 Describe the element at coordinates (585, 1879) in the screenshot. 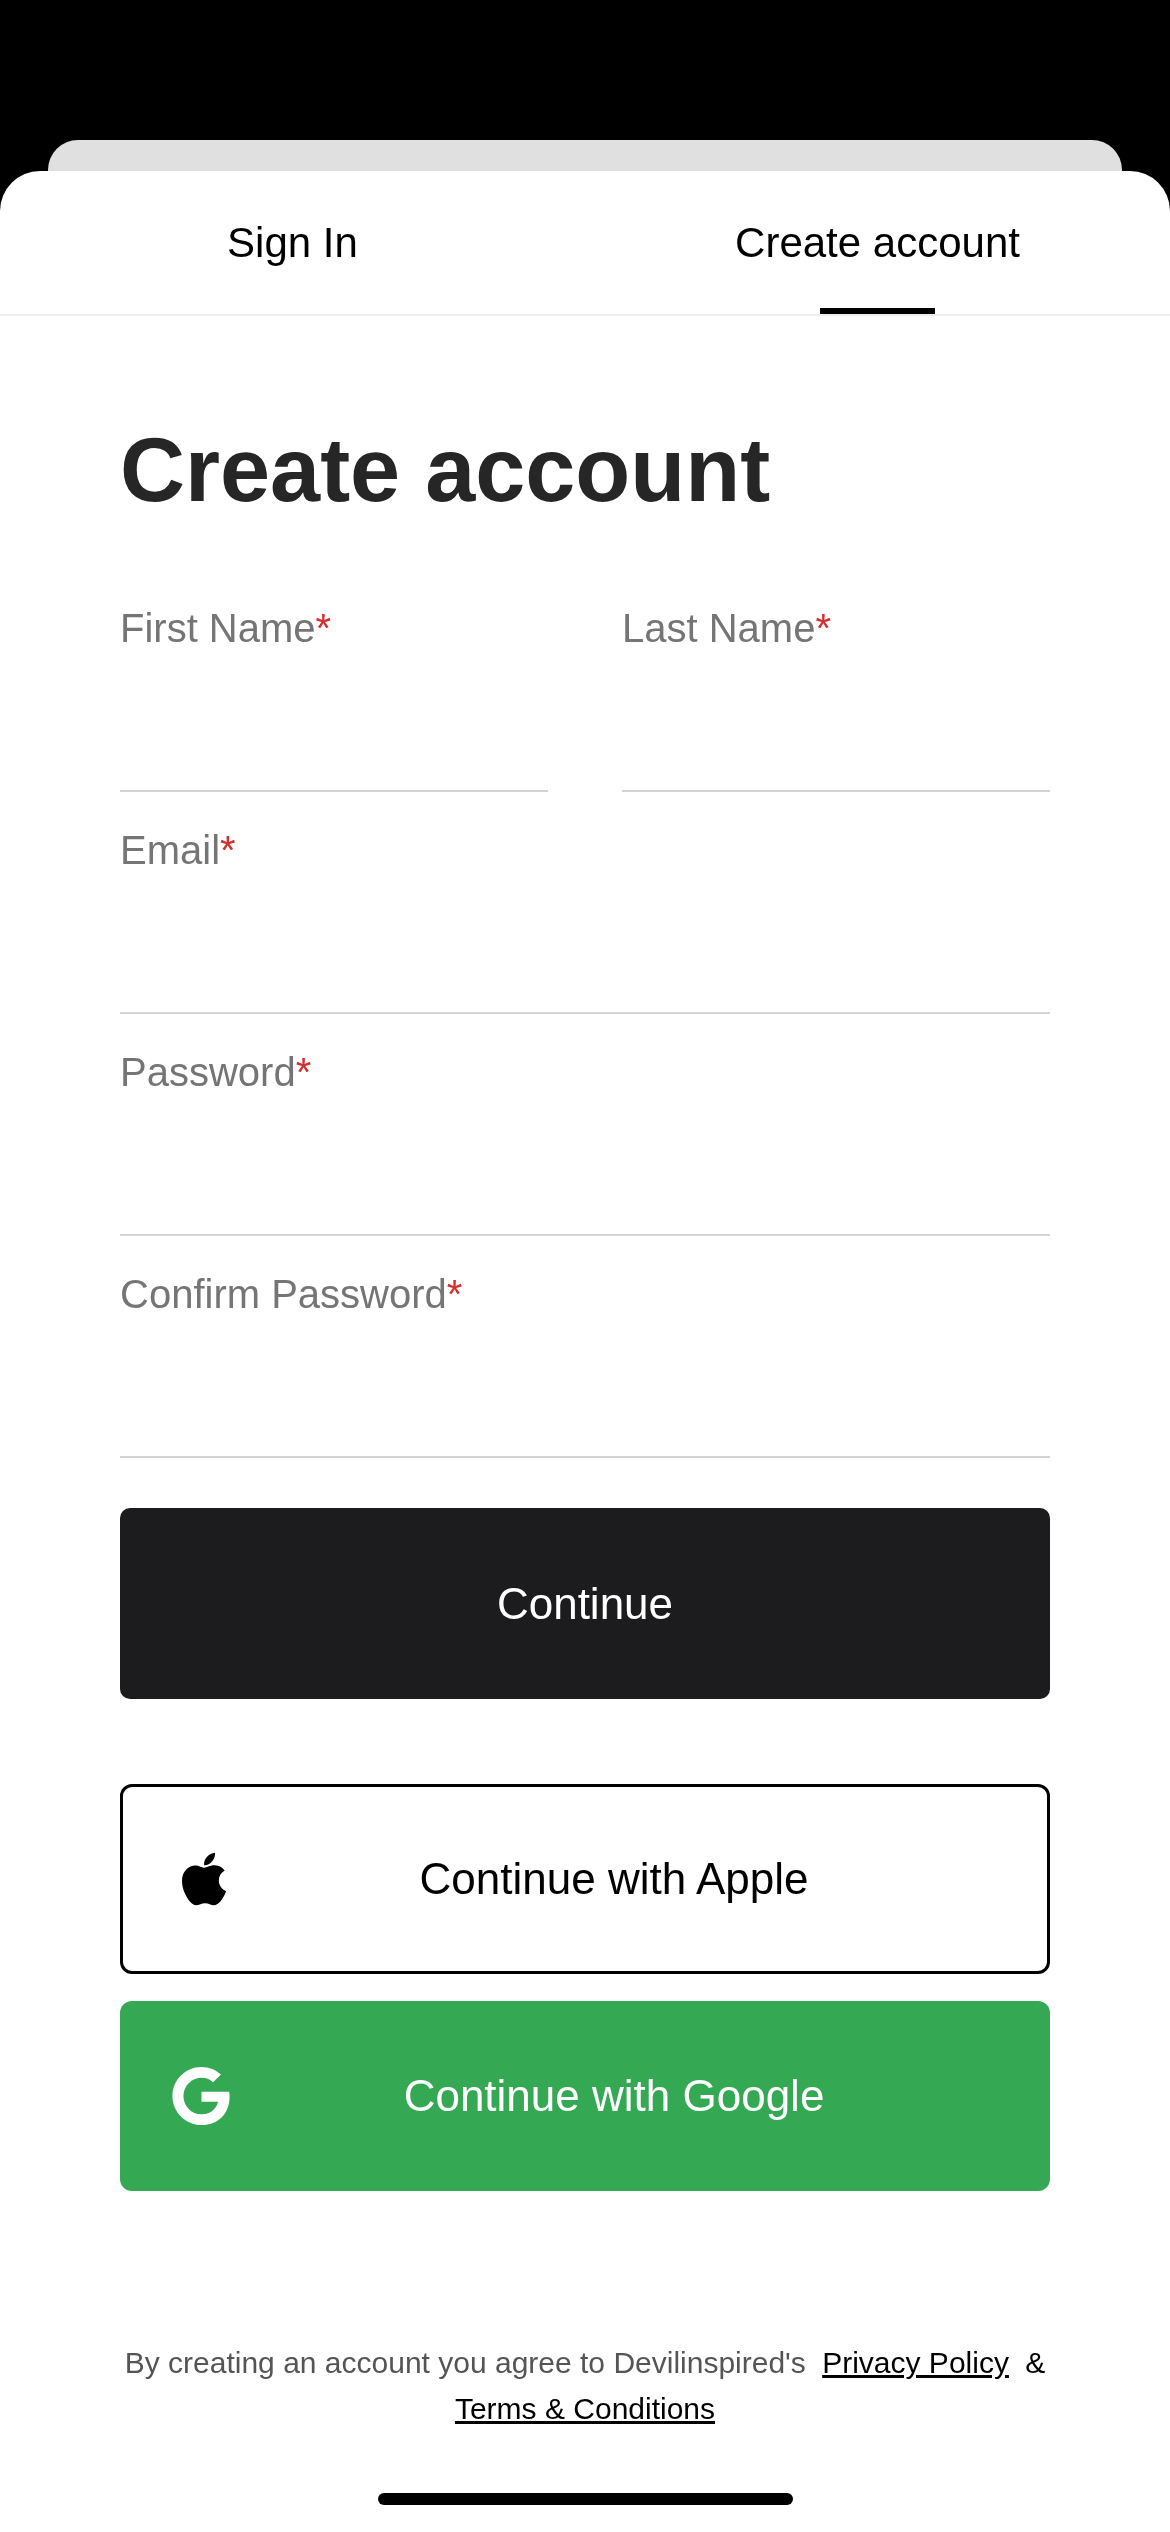

I see `social-sign-in-button: Continue with Apple` at that location.